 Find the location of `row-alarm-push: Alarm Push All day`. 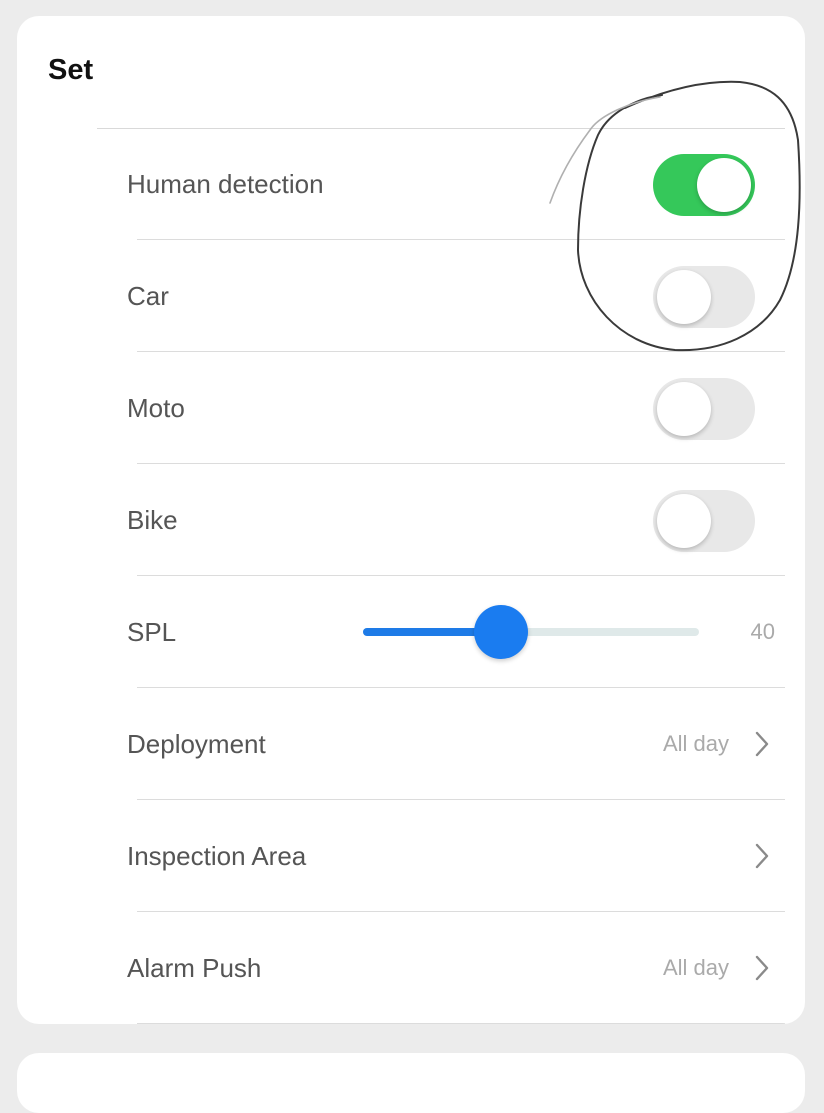

row-alarm-push: Alarm Push All day is located at coordinates (411, 968).